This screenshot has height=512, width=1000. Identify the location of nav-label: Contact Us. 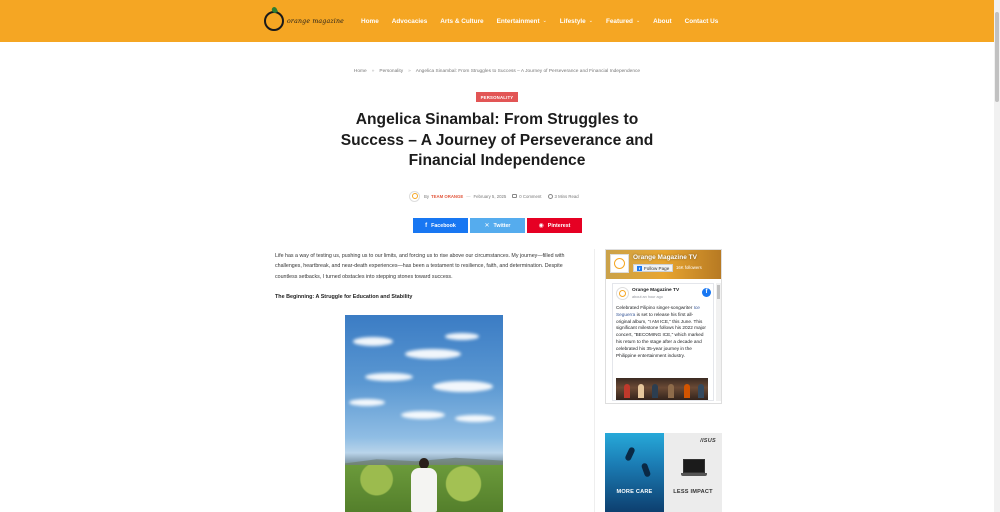
(701, 21).